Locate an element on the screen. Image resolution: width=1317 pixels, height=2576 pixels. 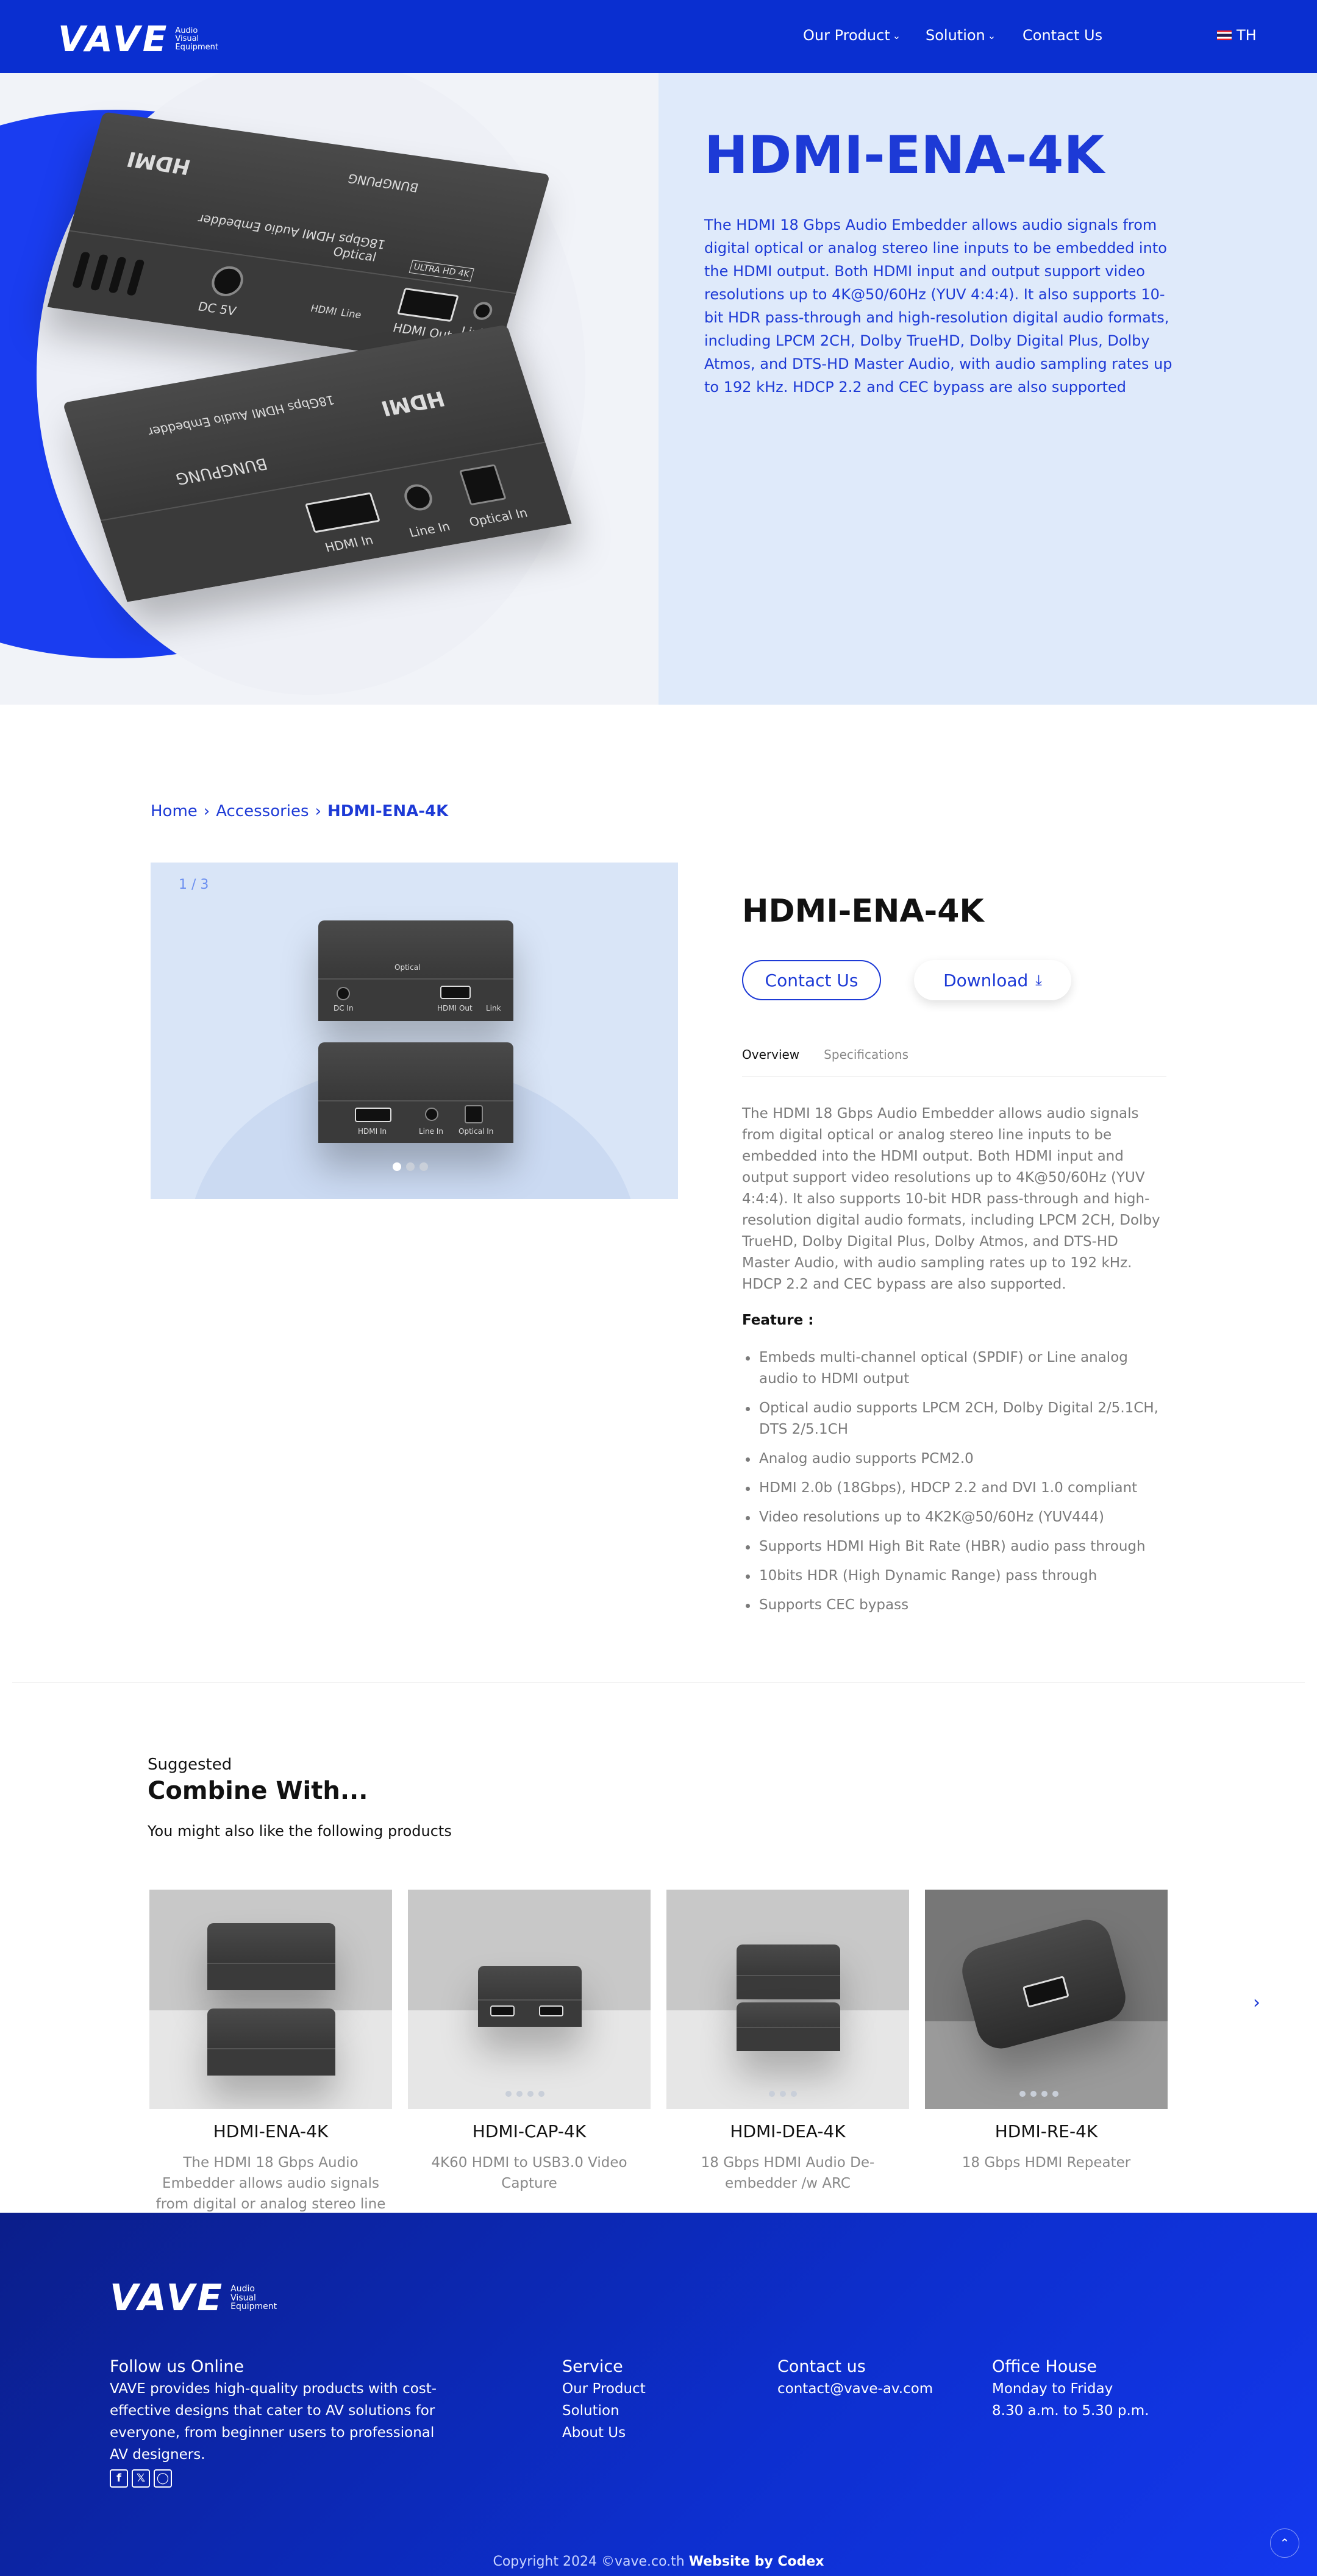
product-card-name: HDMI-ENA-4K is located at coordinates (271, 2131).